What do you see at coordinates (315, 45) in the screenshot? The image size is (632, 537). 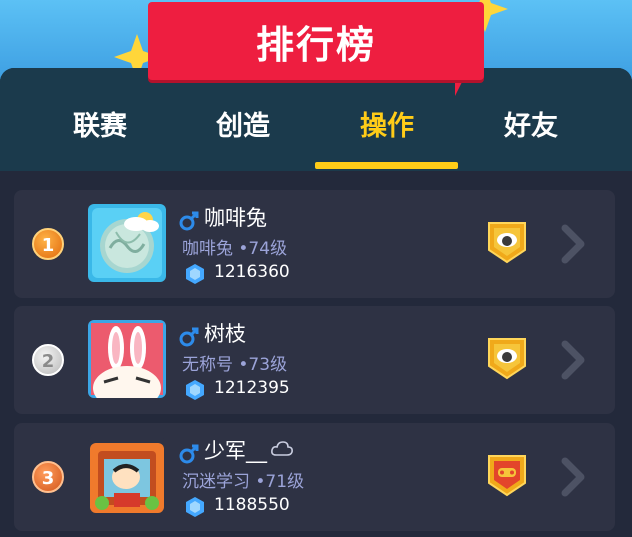 I see `page-title: 排行榜` at bounding box center [315, 45].